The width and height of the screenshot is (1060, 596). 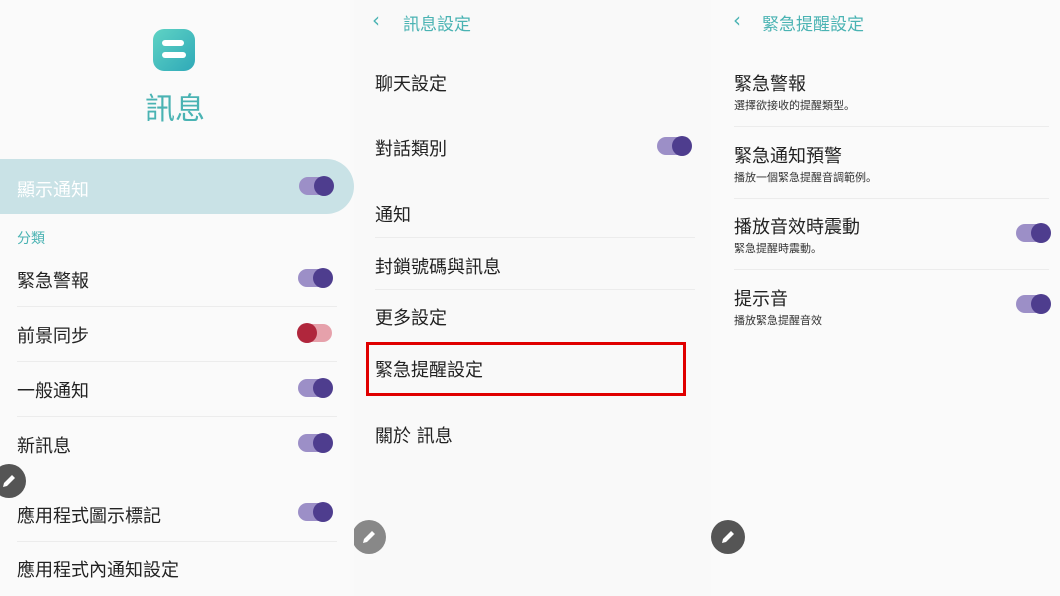 What do you see at coordinates (805, 177) in the screenshot?
I see `item-description: 播放一個緊急提醒音調範例。` at bounding box center [805, 177].